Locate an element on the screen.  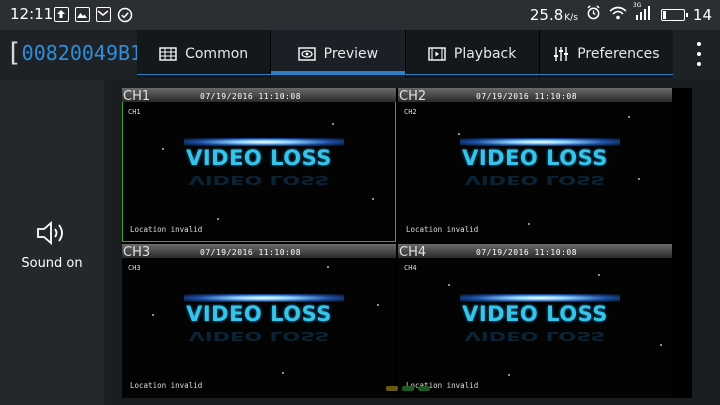
main-tabs: Common Preview Playback Preferences is located at coordinates (405, 54).